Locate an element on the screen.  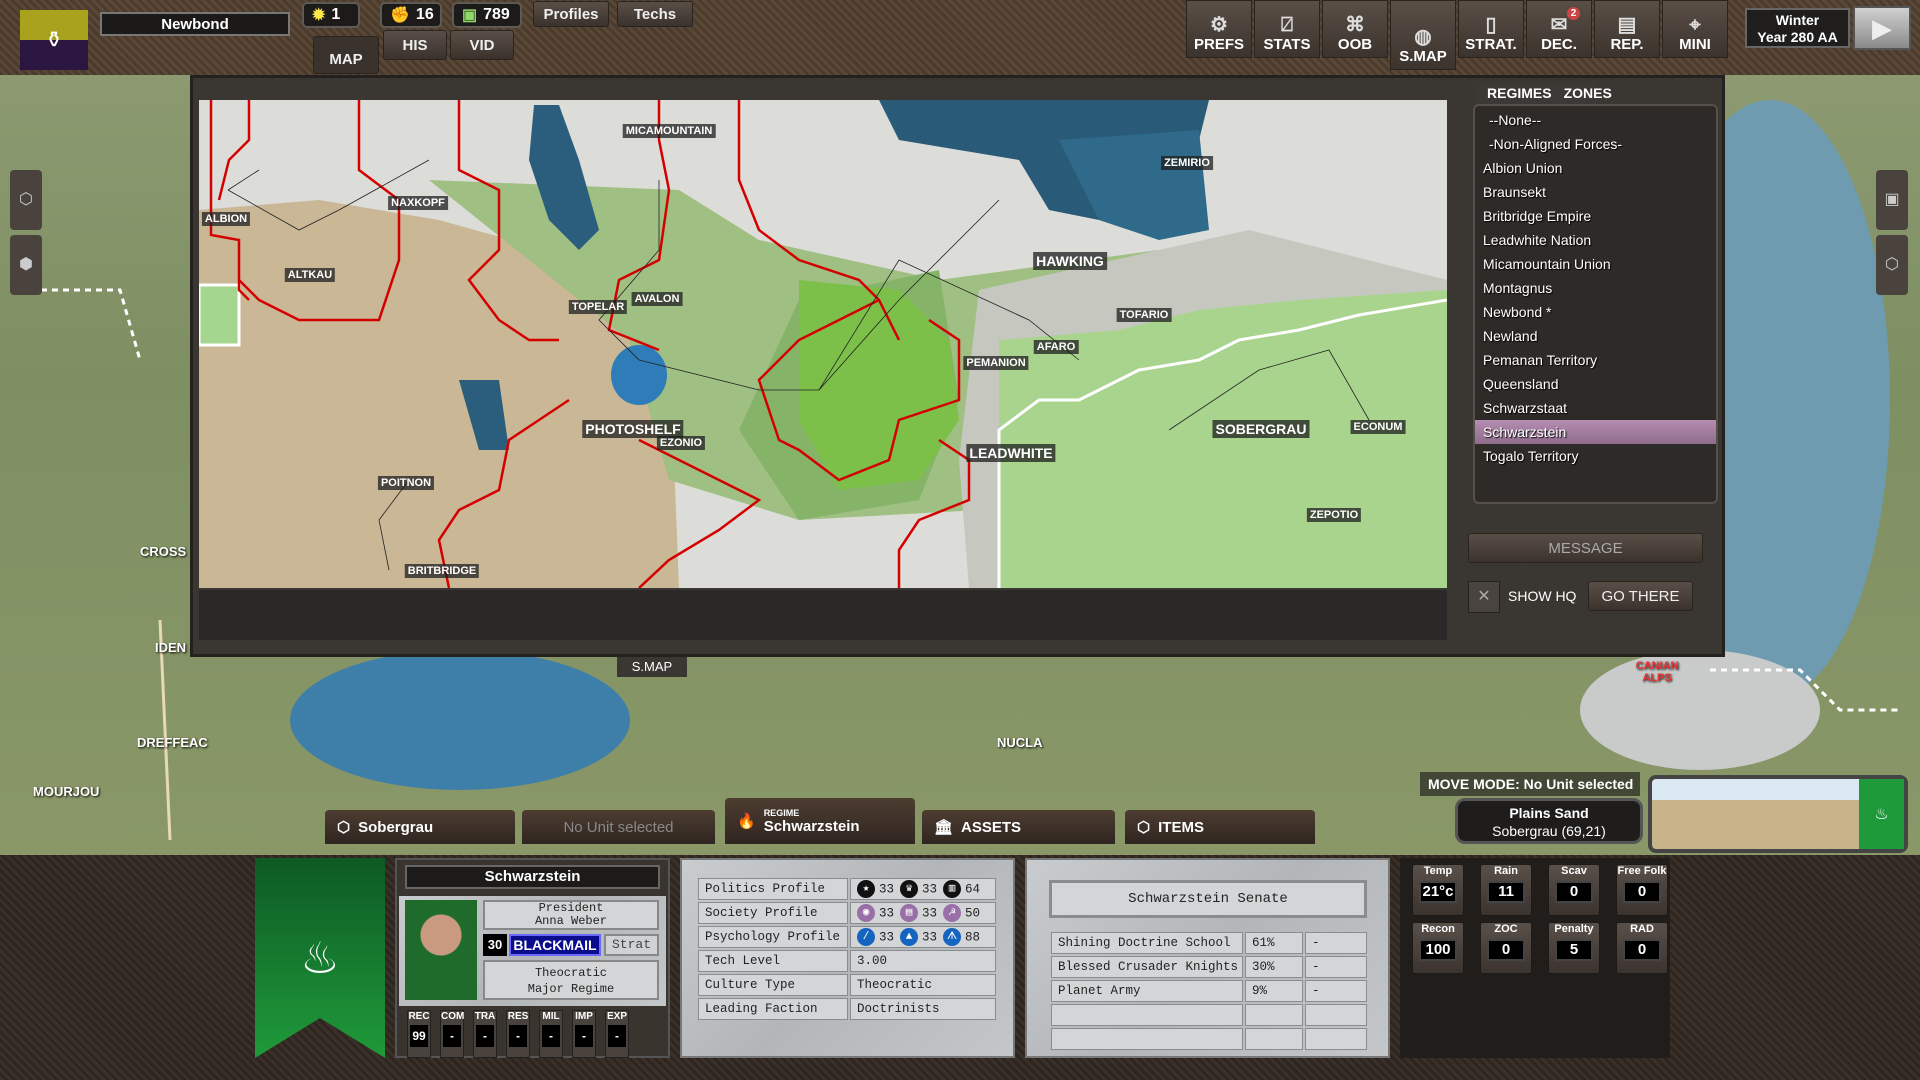
city-label: PEMANION is located at coordinates (996, 363).